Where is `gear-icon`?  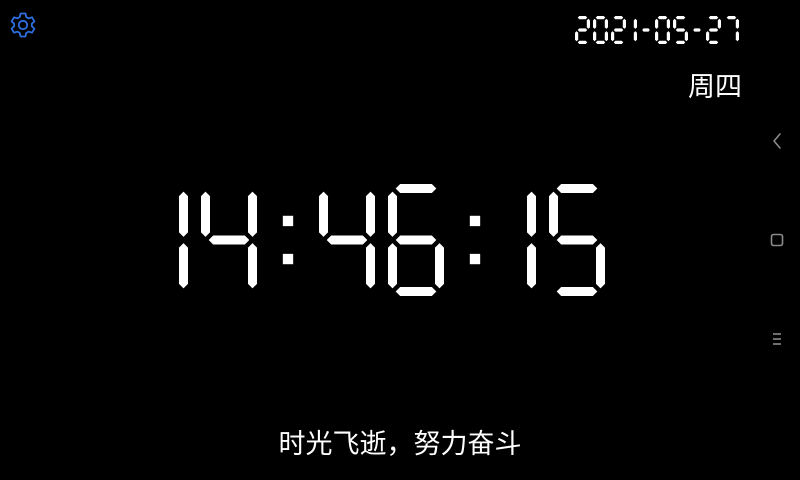
gear-icon is located at coordinates (23, 25).